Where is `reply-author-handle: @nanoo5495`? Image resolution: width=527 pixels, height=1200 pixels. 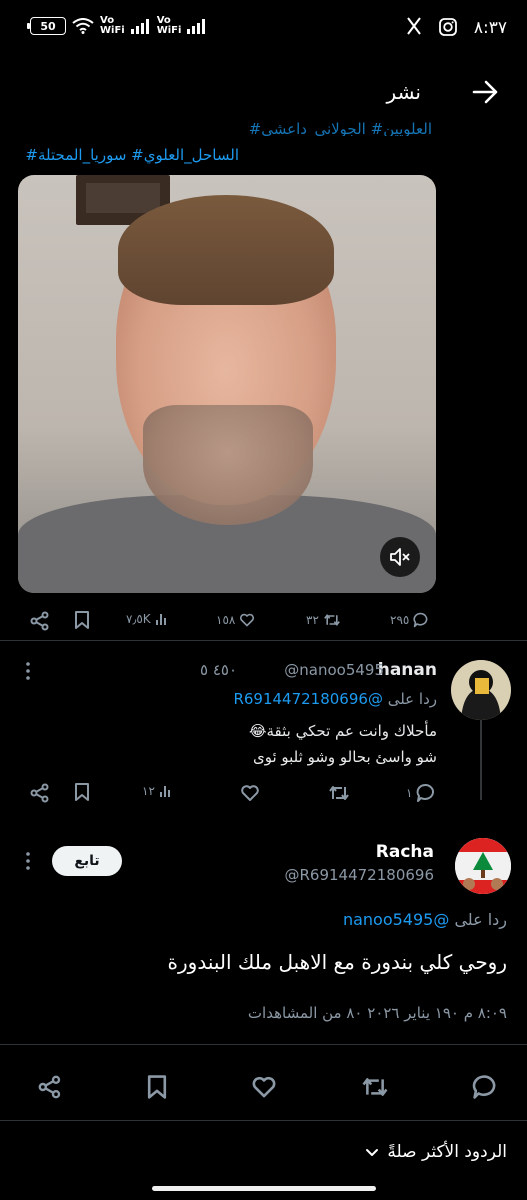
reply-author-handle: @nanoo5495 is located at coordinates (334, 670).